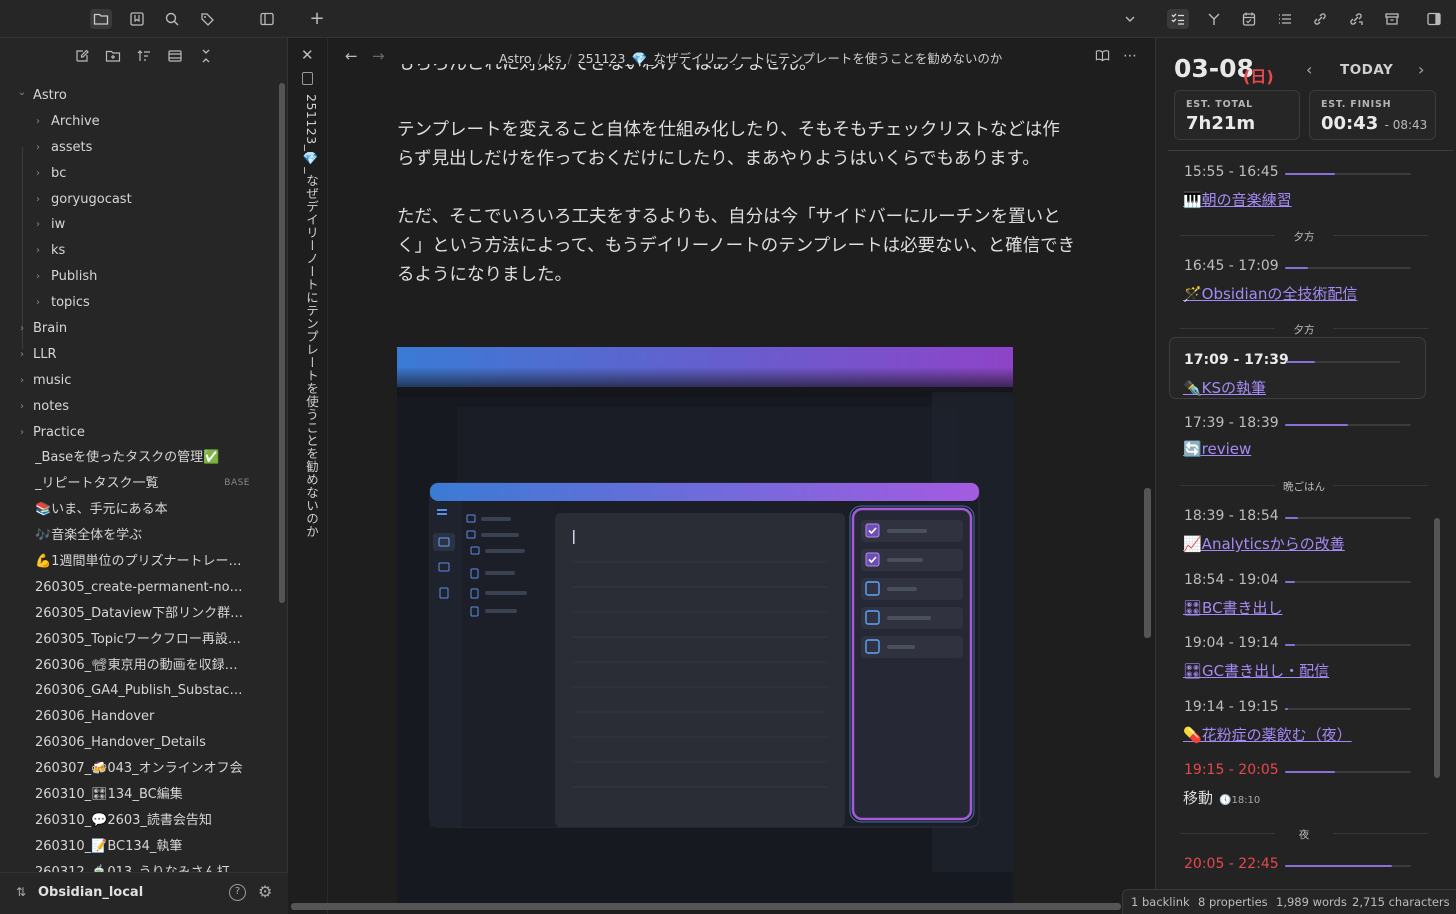 Image resolution: width=1456 pixels, height=914 pixels. What do you see at coordinates (148, 277) in the screenshot?
I see `folder-label: Publish` at bounding box center [148, 277].